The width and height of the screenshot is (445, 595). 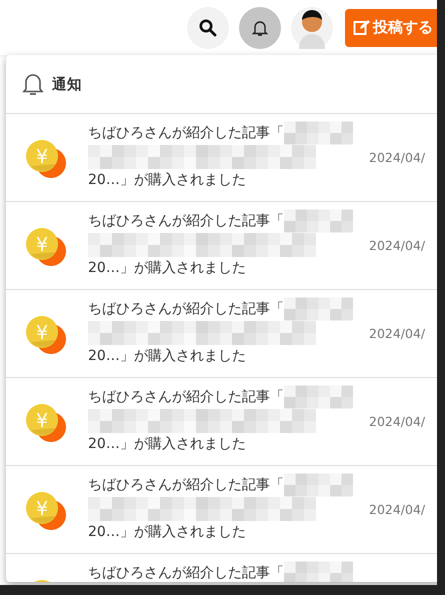 What do you see at coordinates (361, 27) in the screenshot?
I see `edit-icon` at bounding box center [361, 27].